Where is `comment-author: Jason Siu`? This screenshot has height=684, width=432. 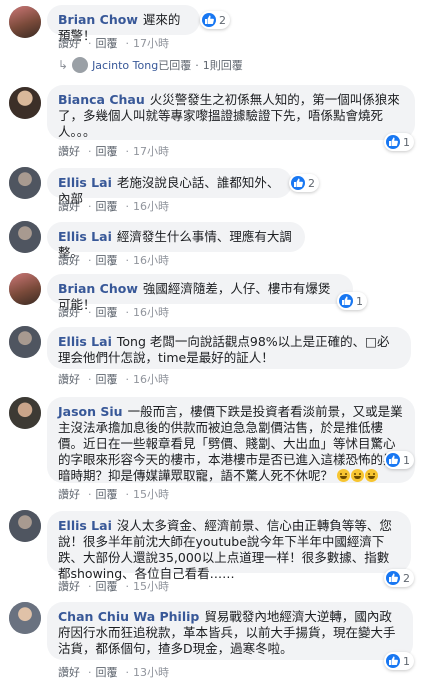
comment-author: Jason Siu is located at coordinates (90, 411).